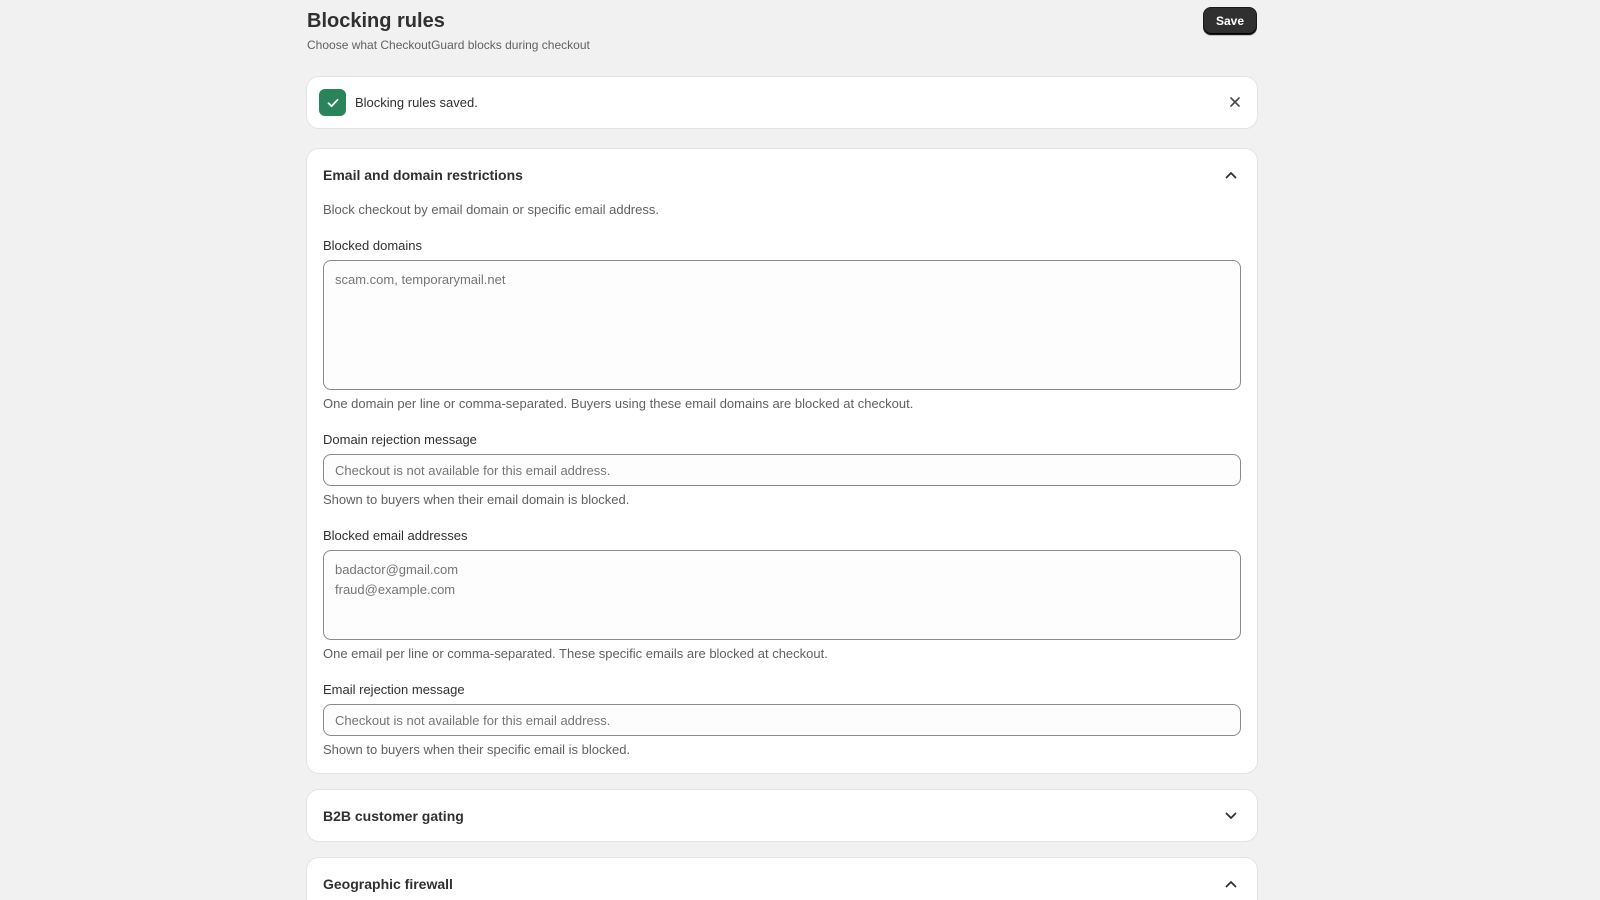  What do you see at coordinates (782, 720) in the screenshot?
I see `email-message-field` at bounding box center [782, 720].